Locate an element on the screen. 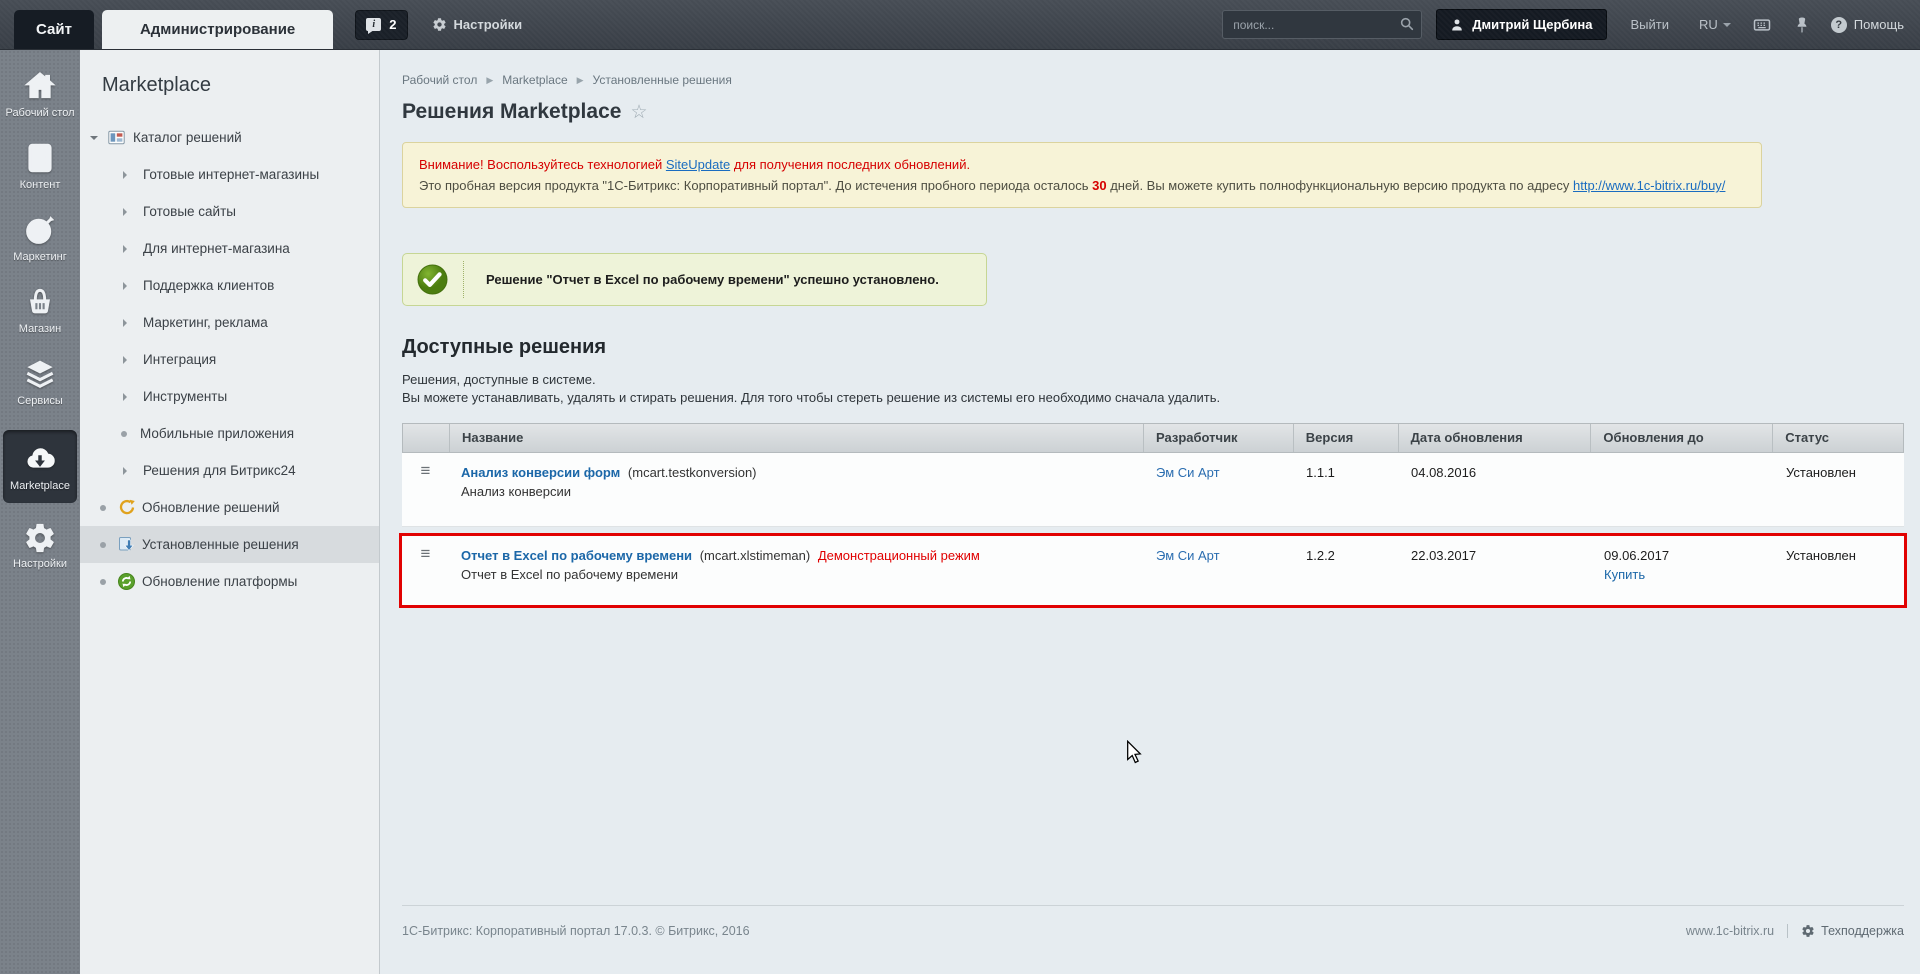 This screenshot has height=974, width=1920. menu-item-customer-support: Поддержка клиентов is located at coordinates (229, 285).